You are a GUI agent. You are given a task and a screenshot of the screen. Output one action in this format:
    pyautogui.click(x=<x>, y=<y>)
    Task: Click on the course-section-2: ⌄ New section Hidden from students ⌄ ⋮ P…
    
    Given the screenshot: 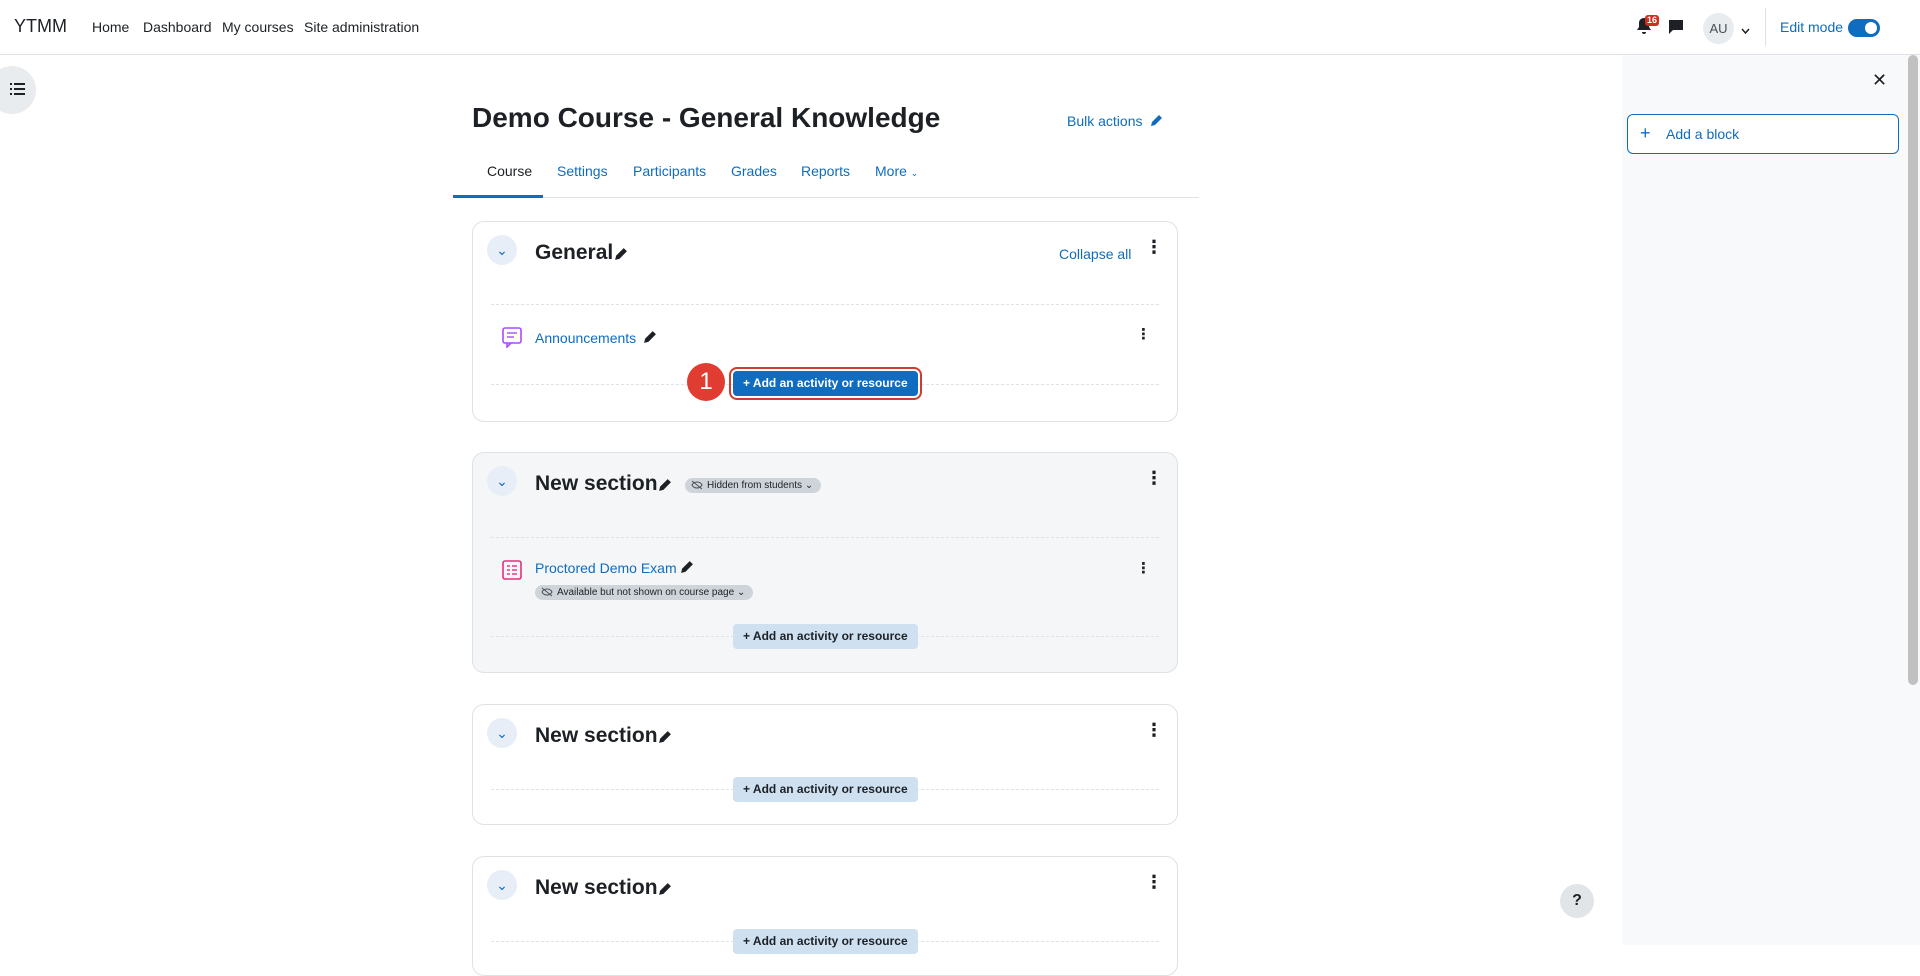 What is the action you would take?
    pyautogui.click(x=825, y=562)
    